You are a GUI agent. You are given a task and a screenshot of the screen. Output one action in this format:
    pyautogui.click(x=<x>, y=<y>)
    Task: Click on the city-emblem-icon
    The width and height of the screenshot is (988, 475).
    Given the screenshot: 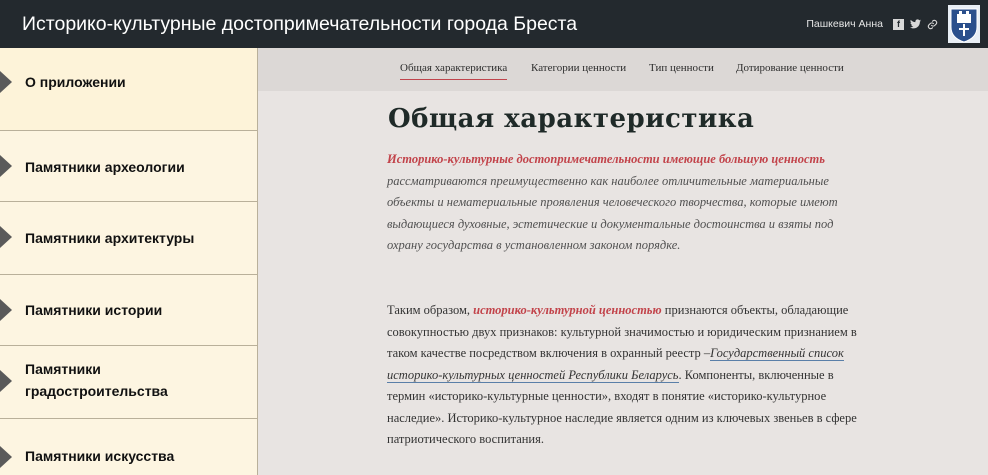 What is the action you would take?
    pyautogui.click(x=964, y=24)
    